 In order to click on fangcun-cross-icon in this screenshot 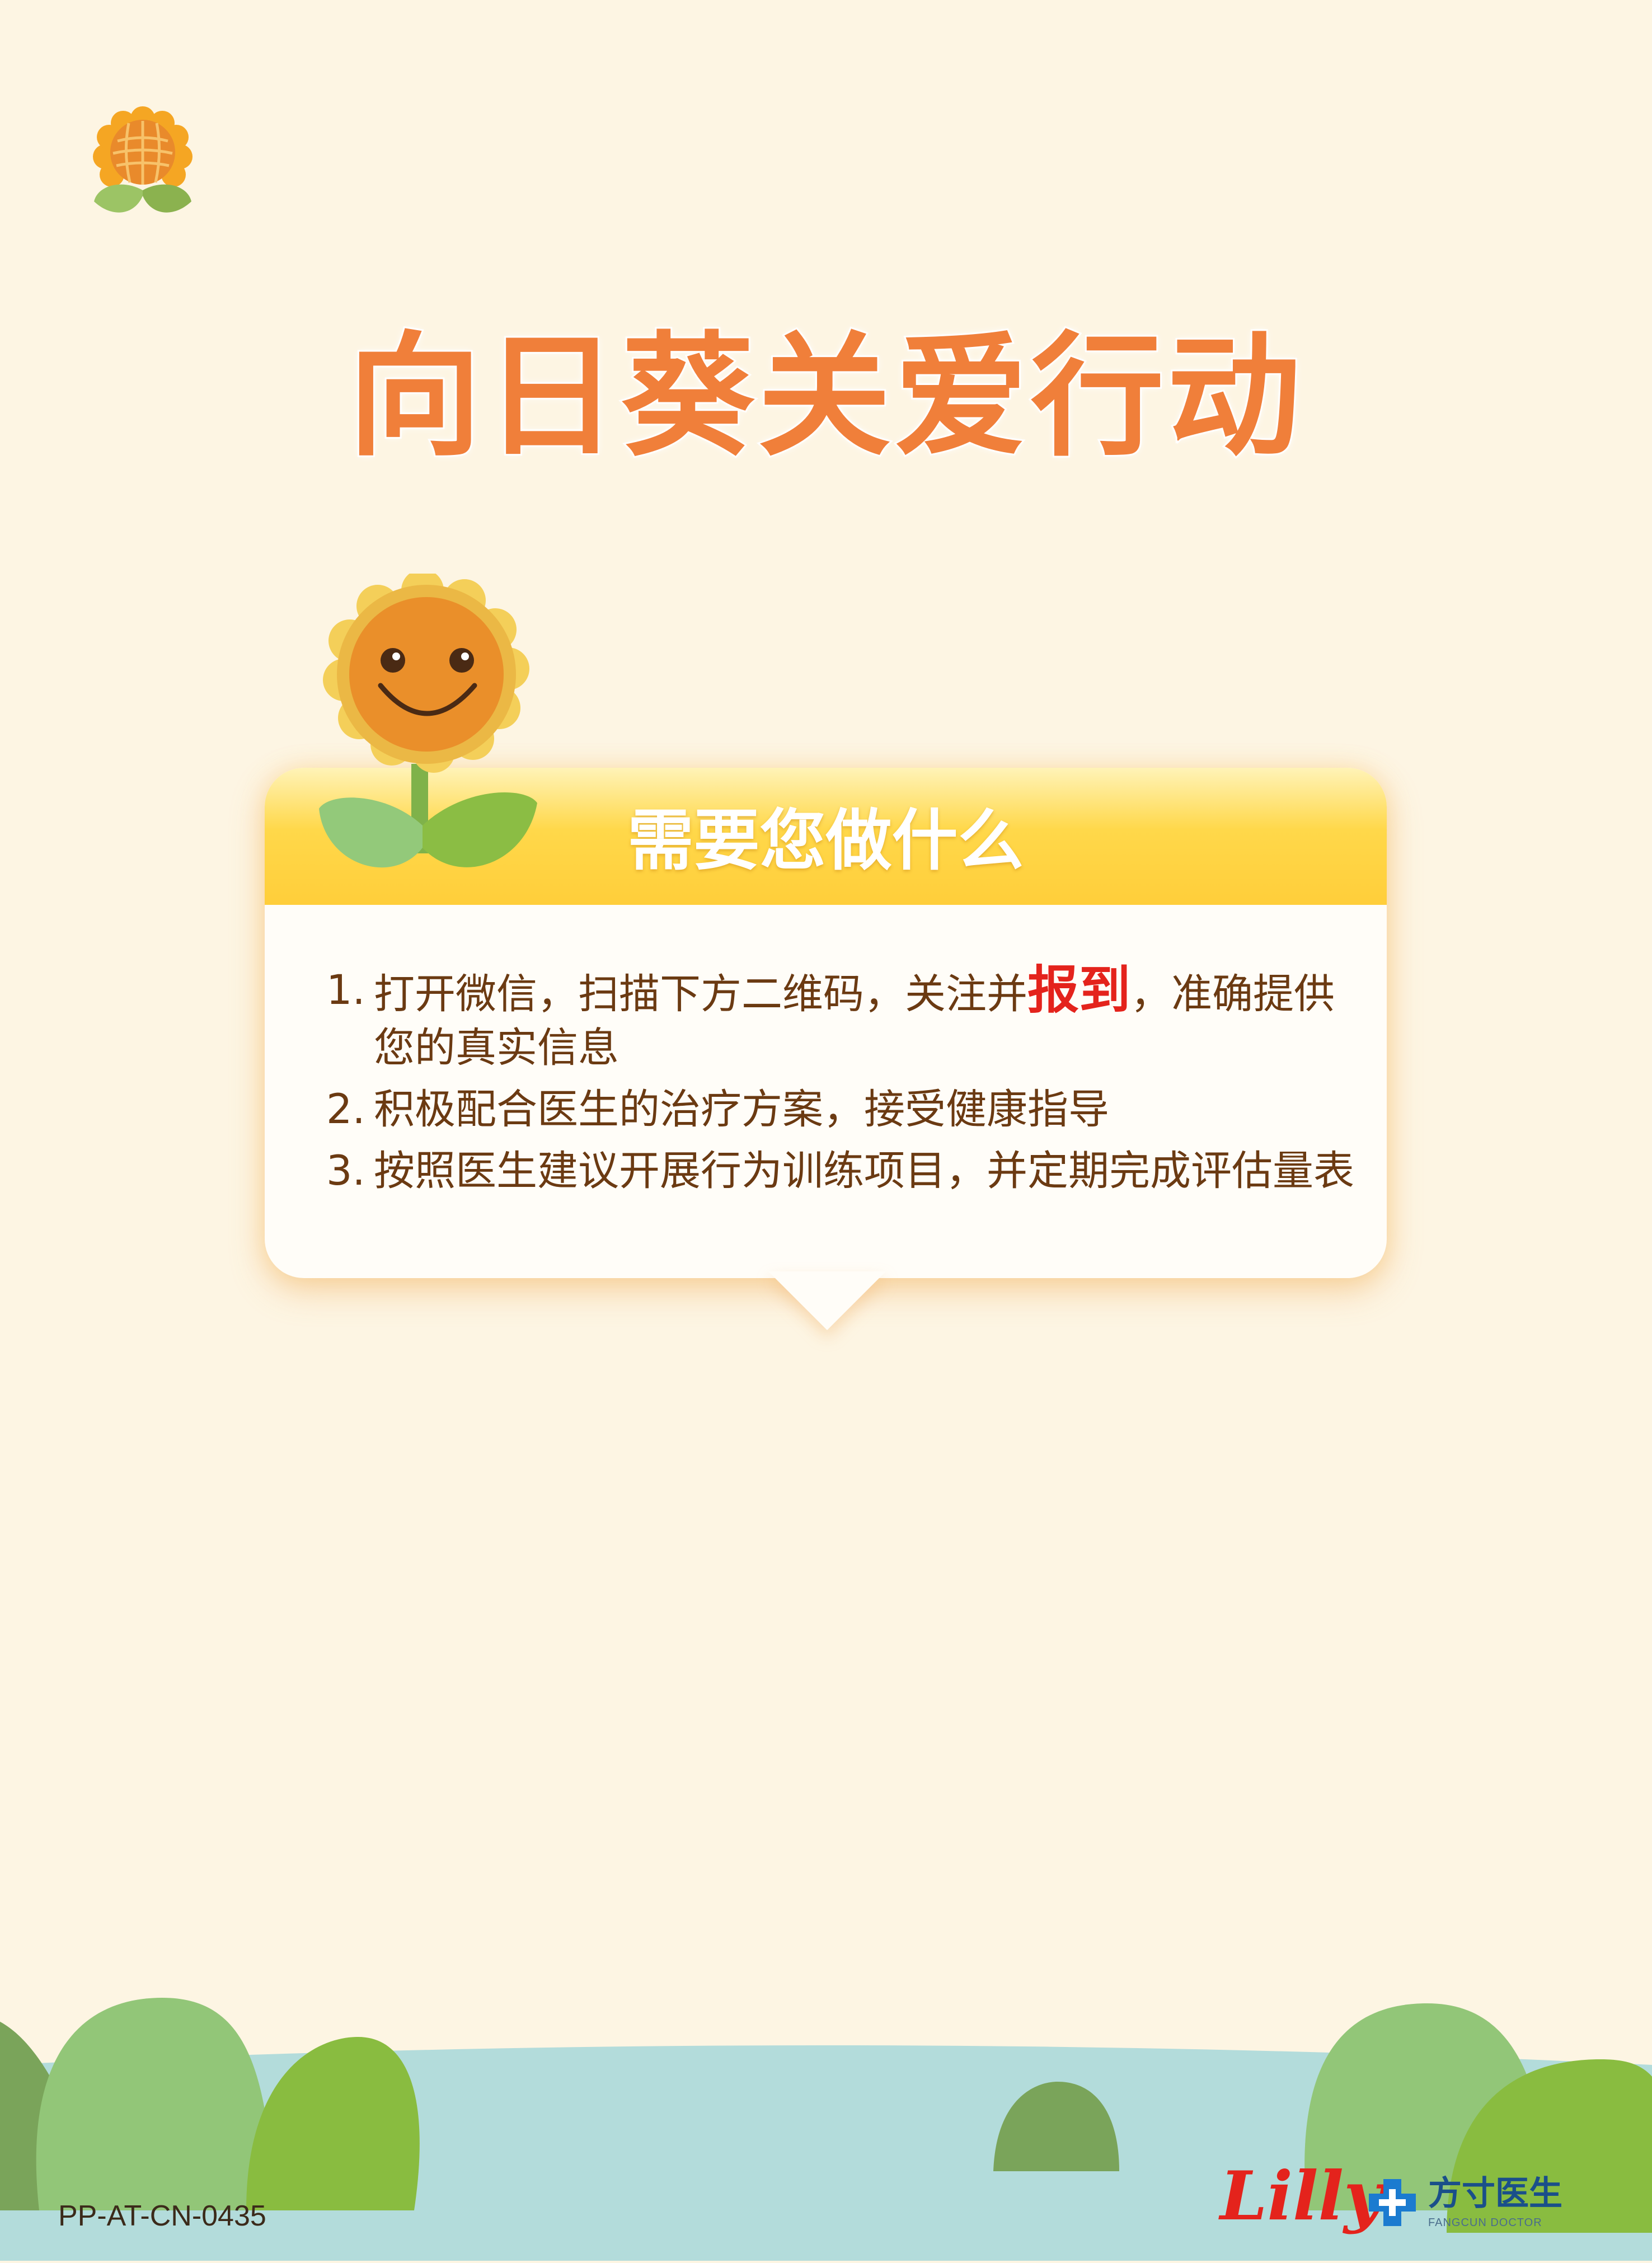, I will do `click(1392, 2202)`.